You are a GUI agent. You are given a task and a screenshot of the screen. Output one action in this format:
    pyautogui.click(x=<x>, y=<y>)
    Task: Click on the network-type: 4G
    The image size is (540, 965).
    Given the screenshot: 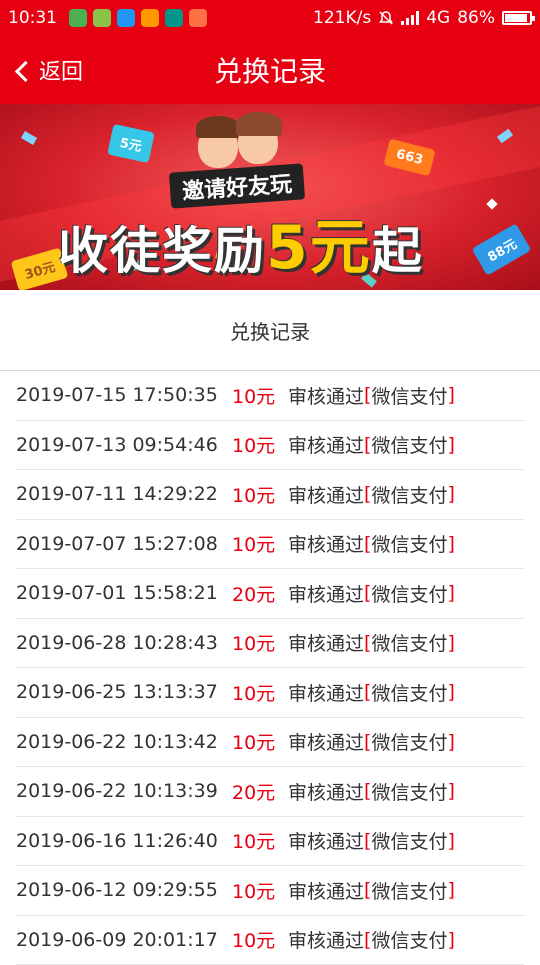 What is the action you would take?
    pyautogui.click(x=438, y=18)
    